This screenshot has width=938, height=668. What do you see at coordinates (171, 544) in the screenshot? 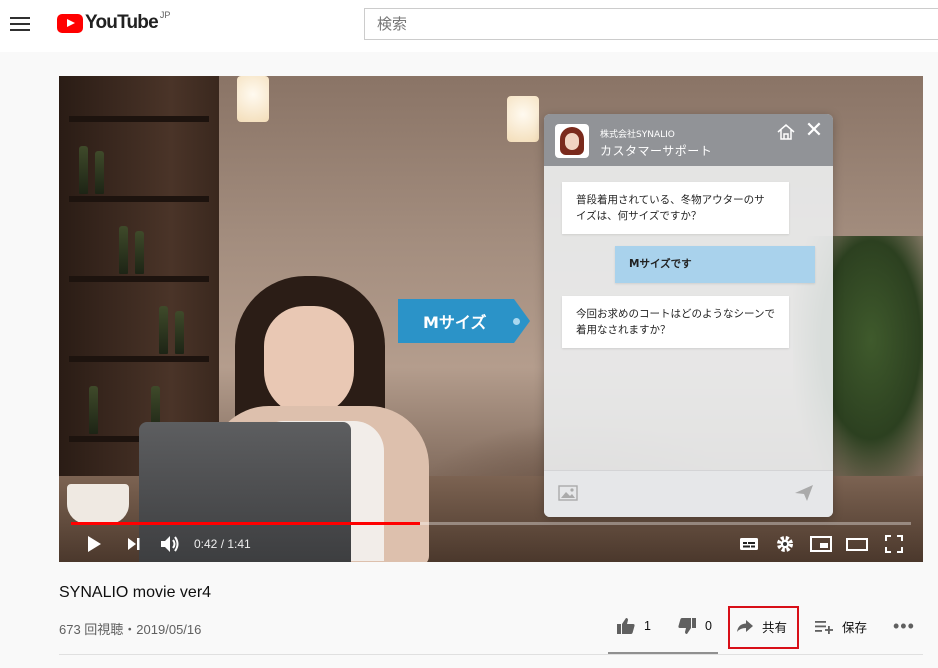
I see `volume-icon` at bounding box center [171, 544].